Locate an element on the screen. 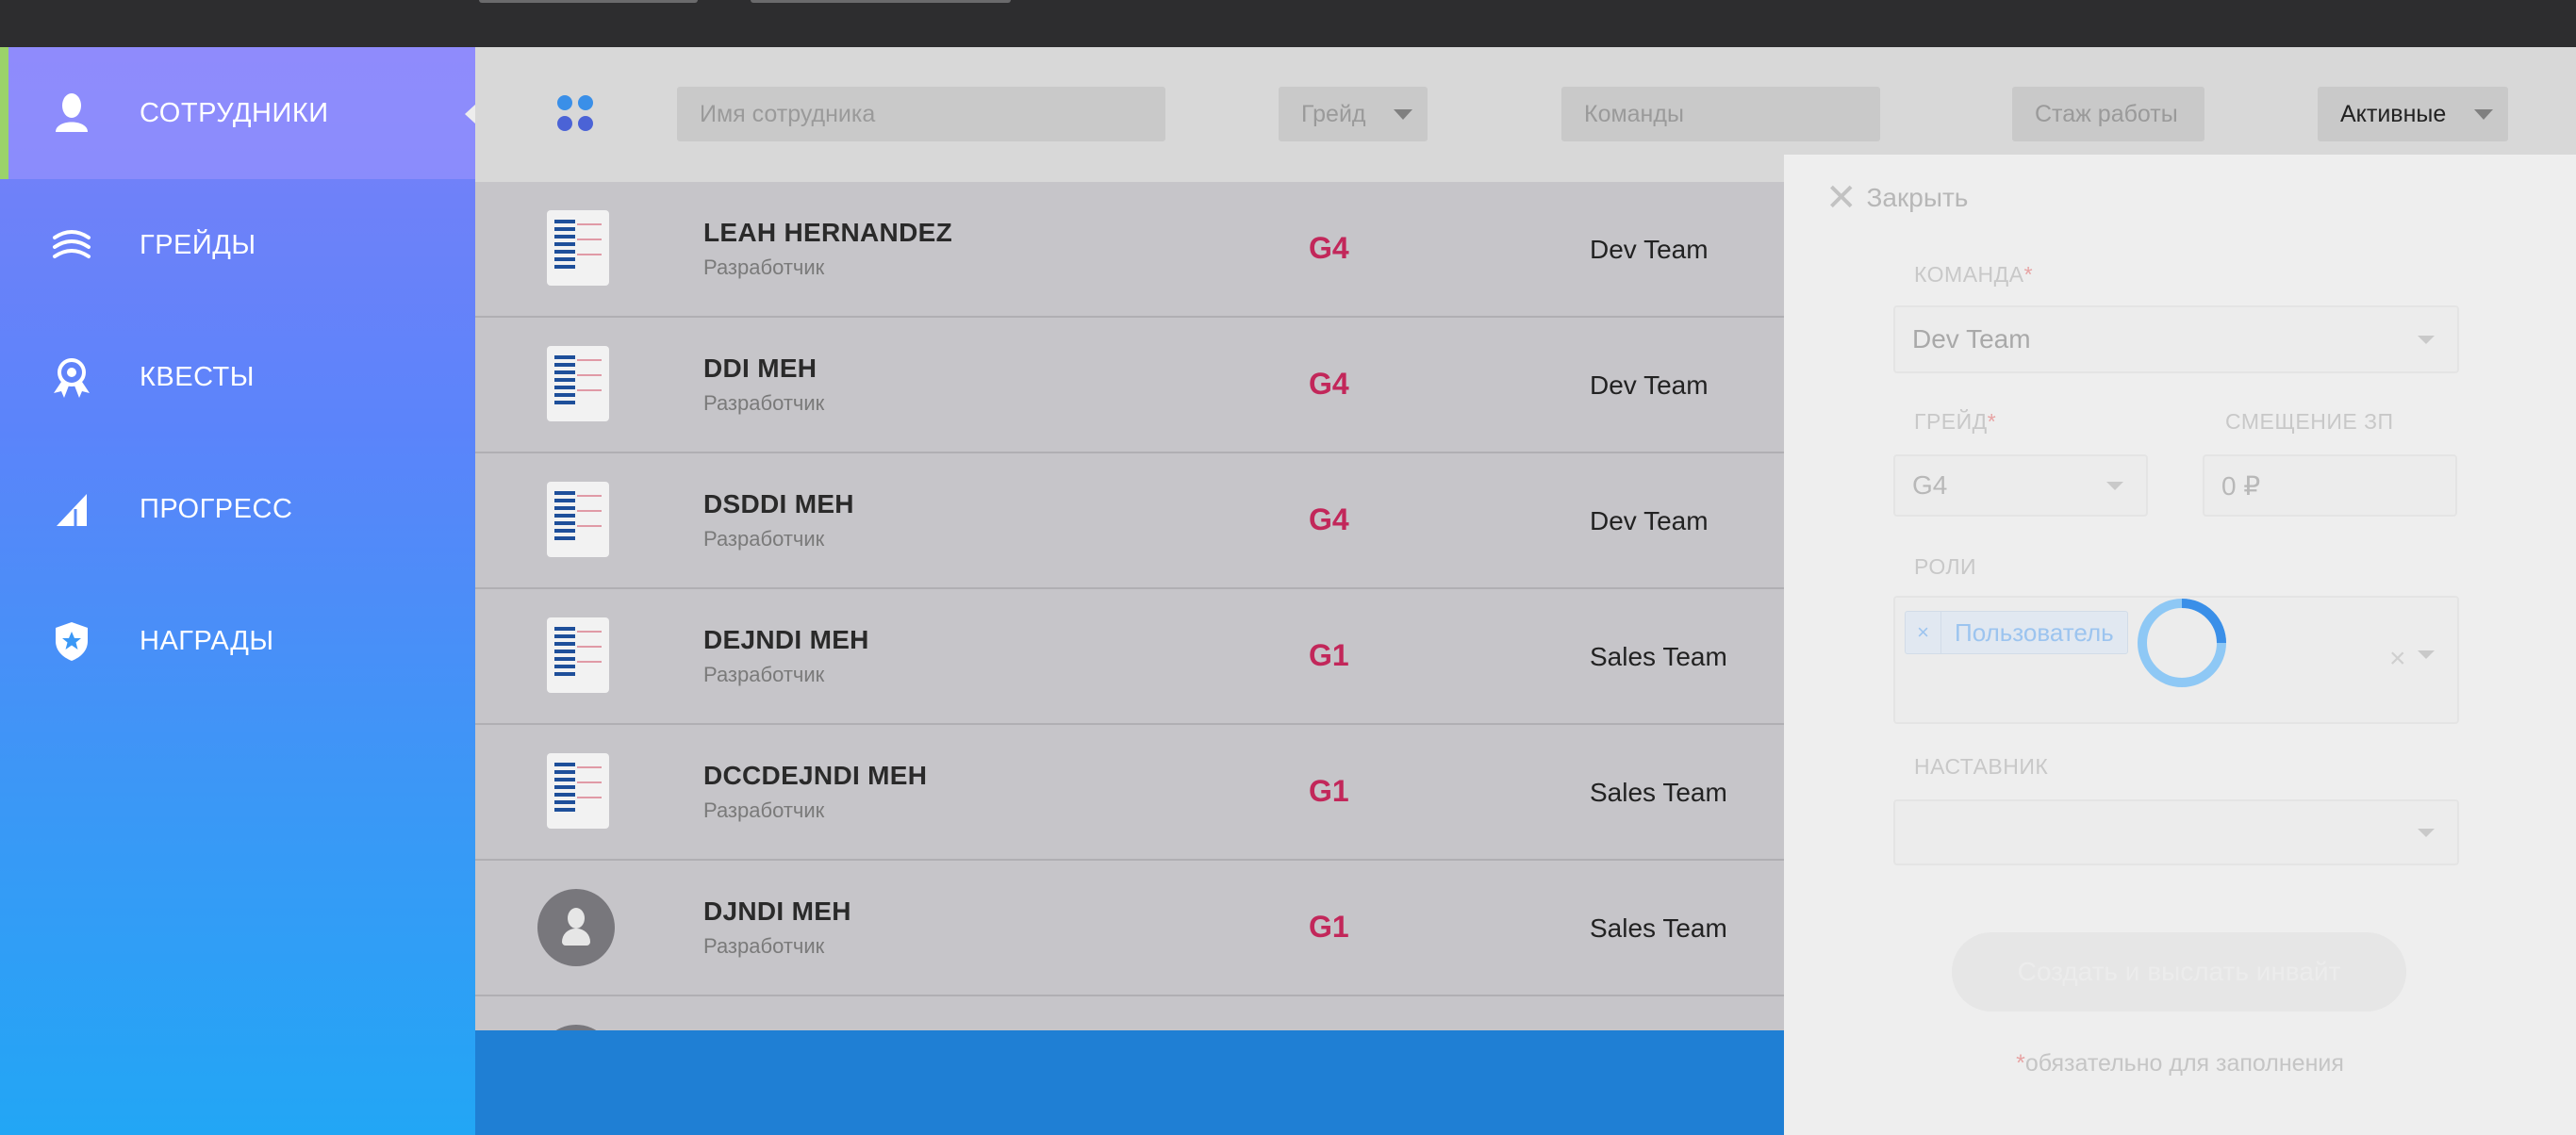 The height and width of the screenshot is (1135, 2576). role-tag: × Пользователь is located at coordinates (2016, 632).